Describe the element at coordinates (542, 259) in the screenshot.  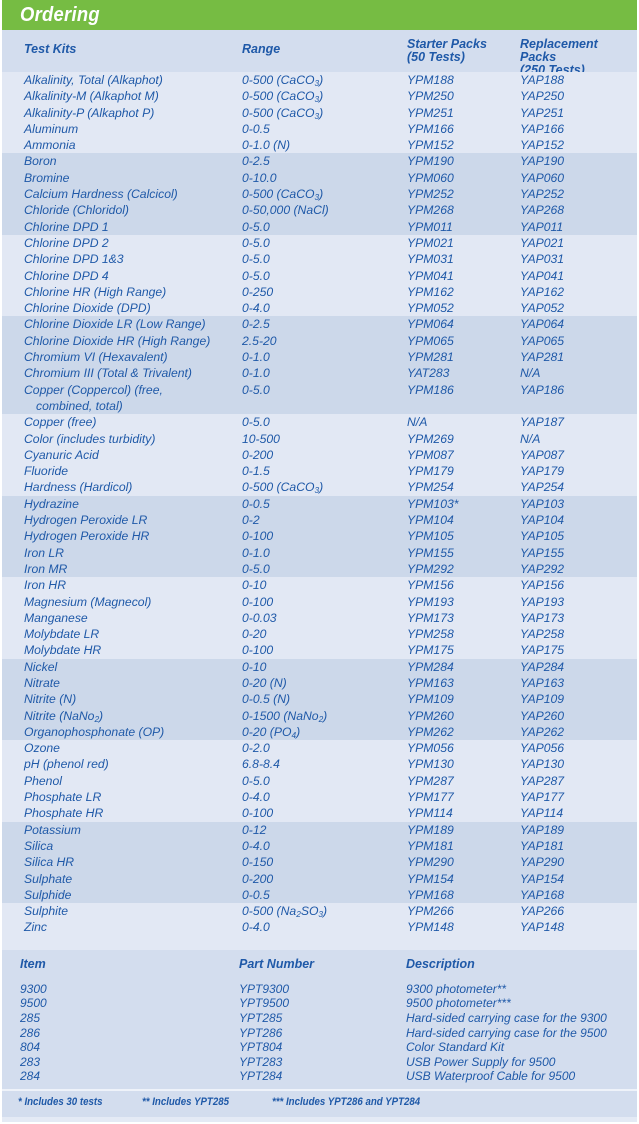
I see `cell-replacement-pack: YAP031` at that location.